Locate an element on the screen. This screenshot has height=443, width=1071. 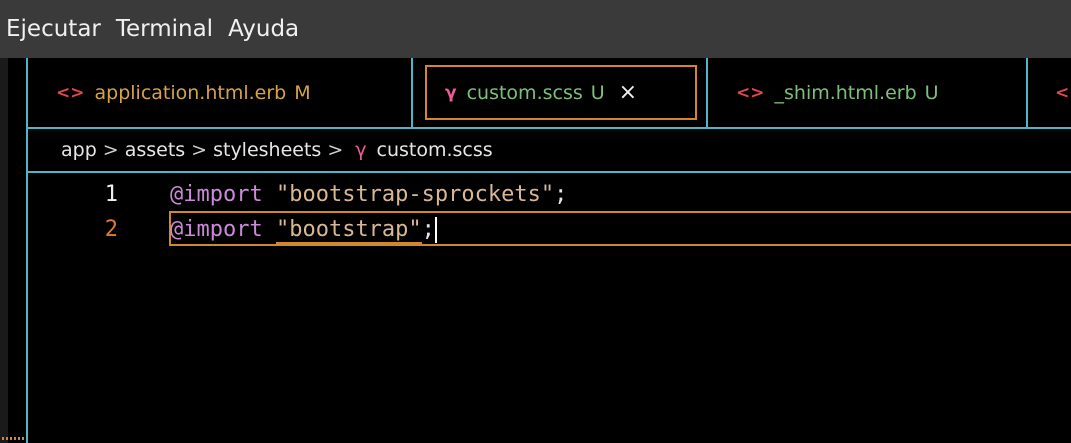
breadcrumb-item-assets: assets is located at coordinates (155, 150).